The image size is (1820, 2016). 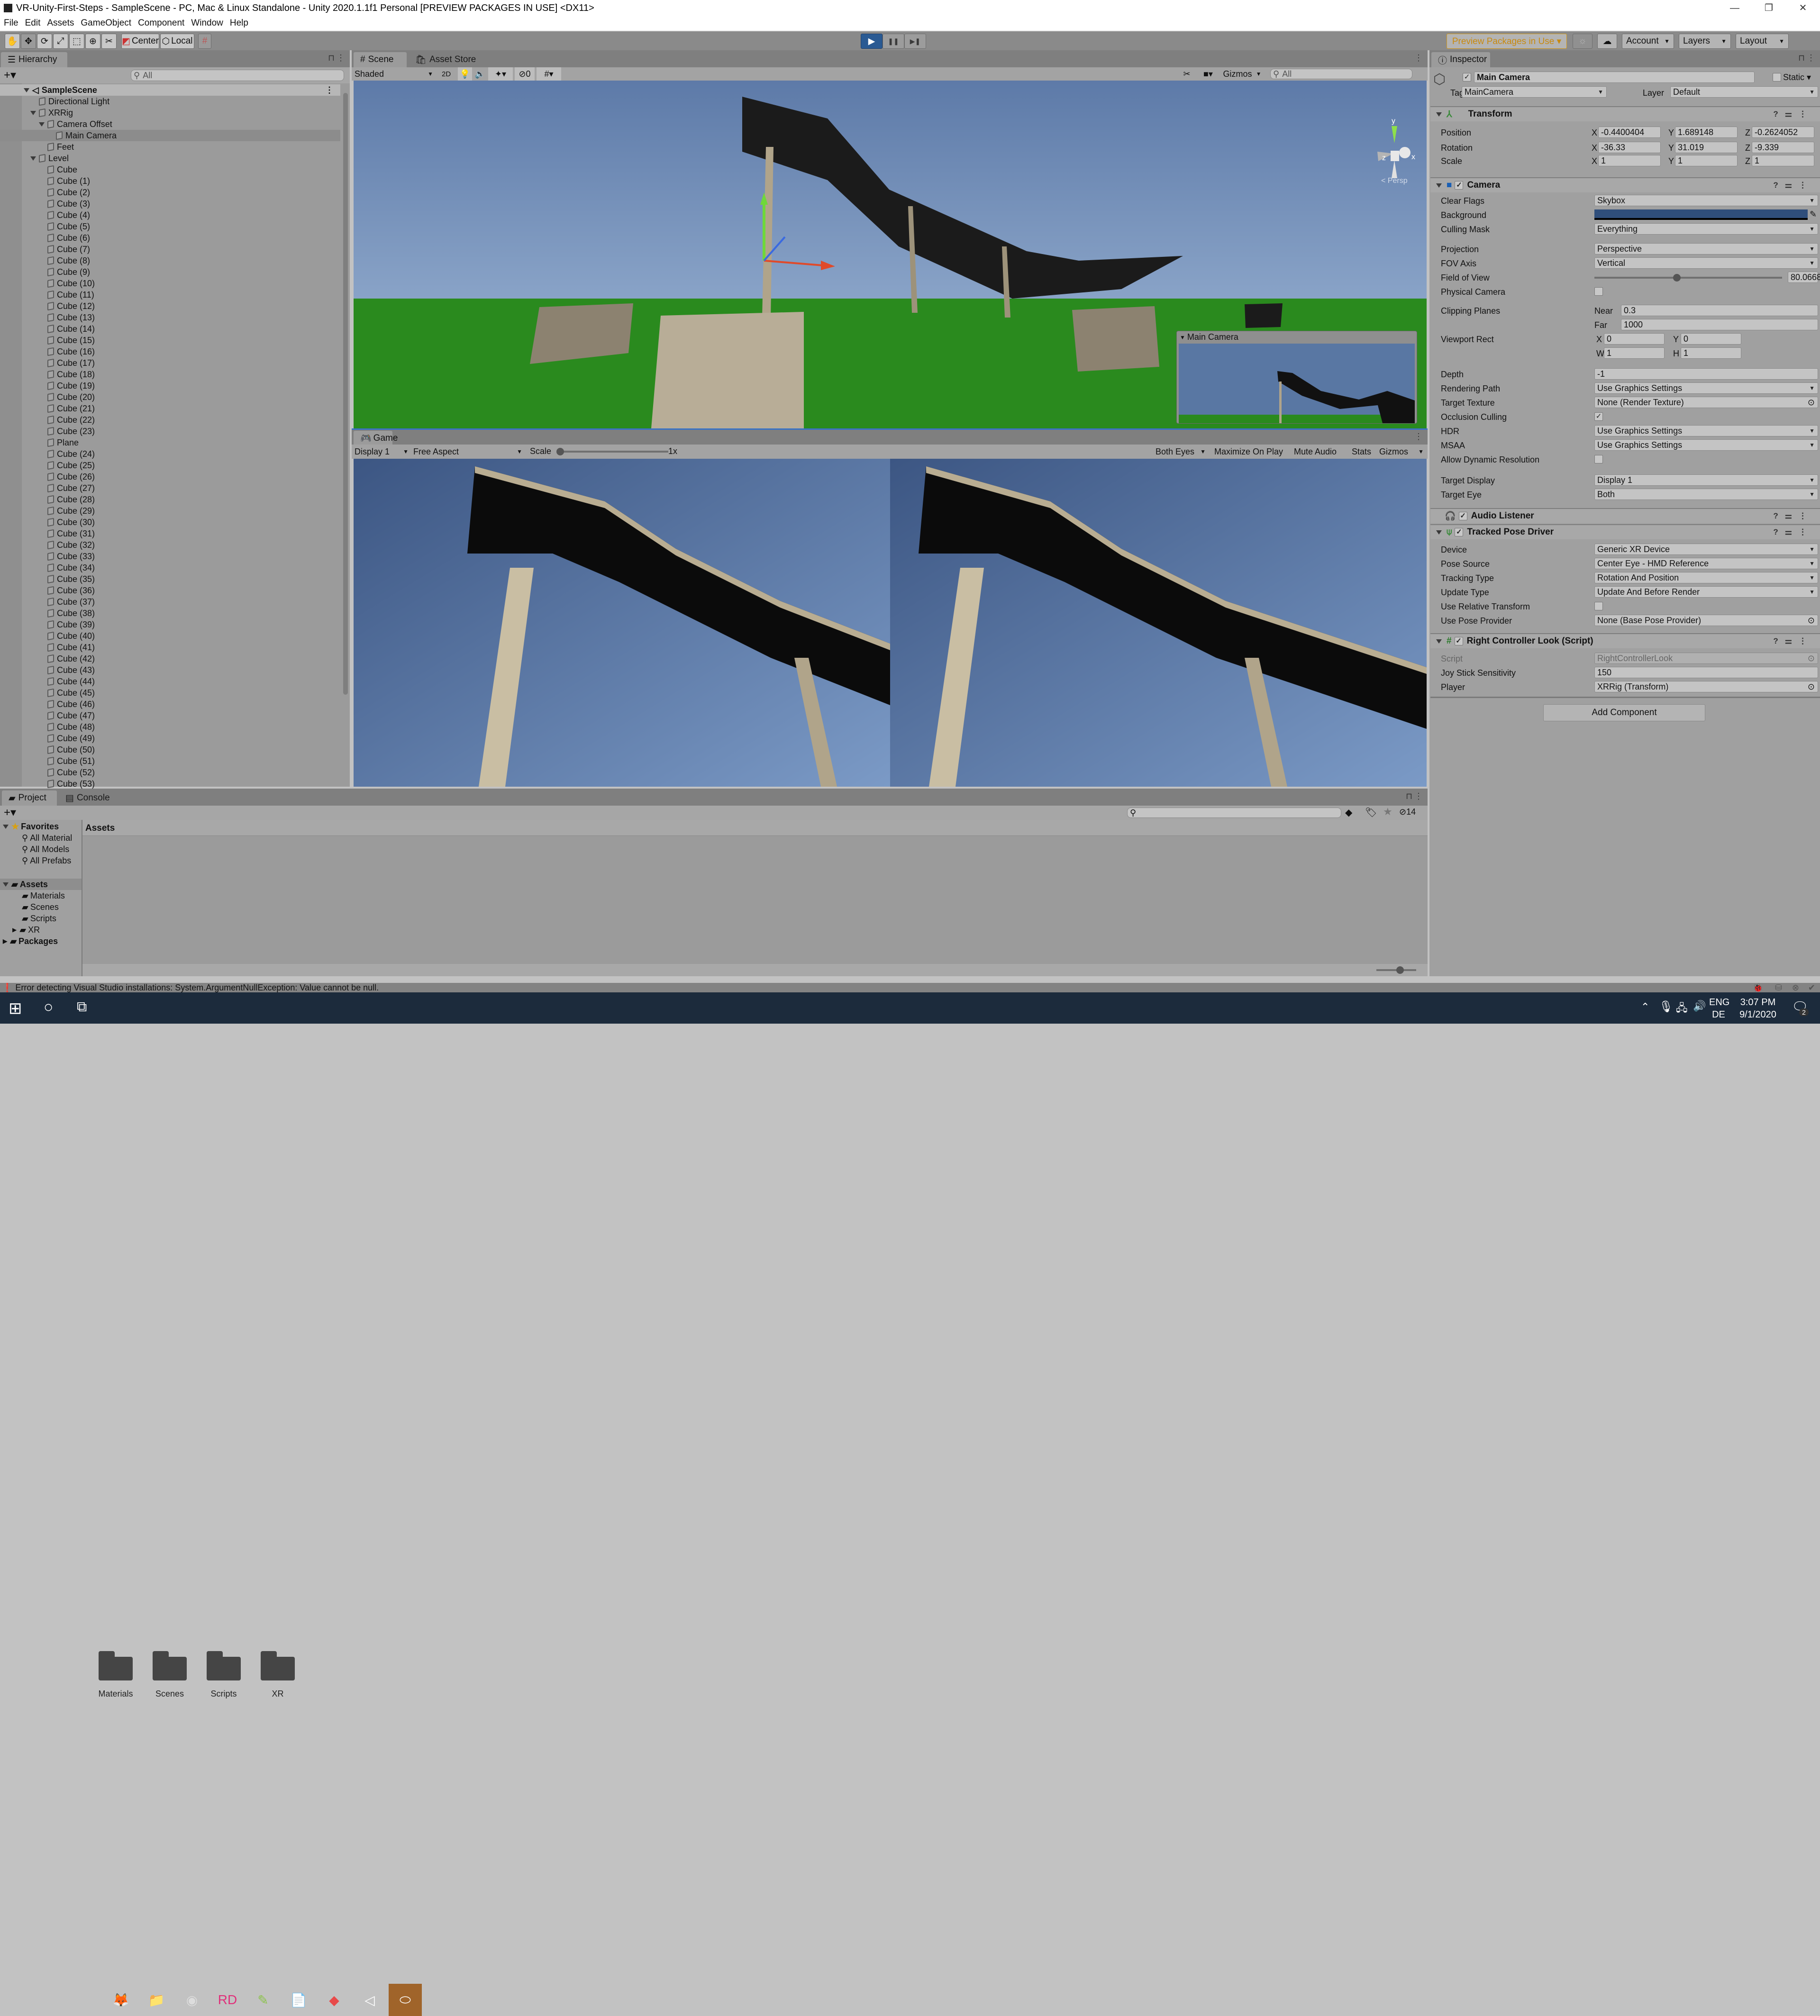 What do you see at coordinates (170, 340) in the screenshot?
I see `hierarchy-item: Cube (15)` at bounding box center [170, 340].